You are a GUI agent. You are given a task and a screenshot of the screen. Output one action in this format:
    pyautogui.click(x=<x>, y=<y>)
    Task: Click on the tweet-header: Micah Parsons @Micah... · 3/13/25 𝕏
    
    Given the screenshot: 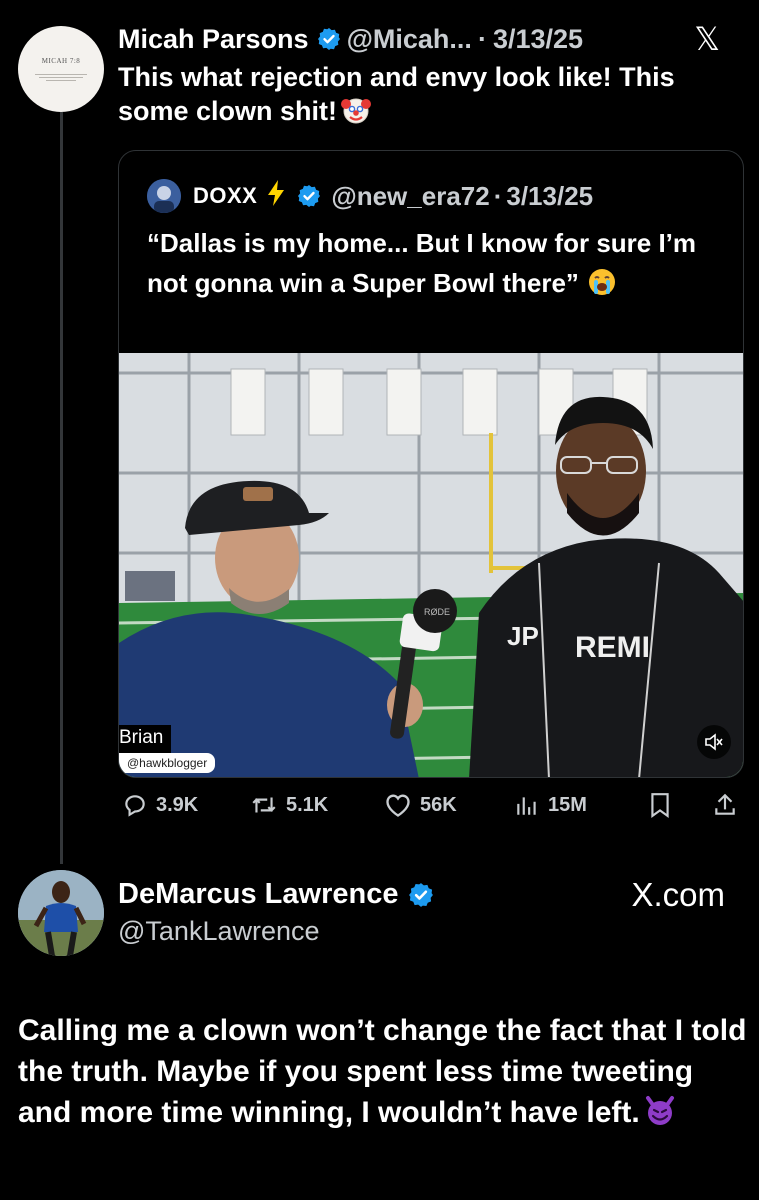 What is the action you would take?
    pyautogui.click(x=428, y=39)
    